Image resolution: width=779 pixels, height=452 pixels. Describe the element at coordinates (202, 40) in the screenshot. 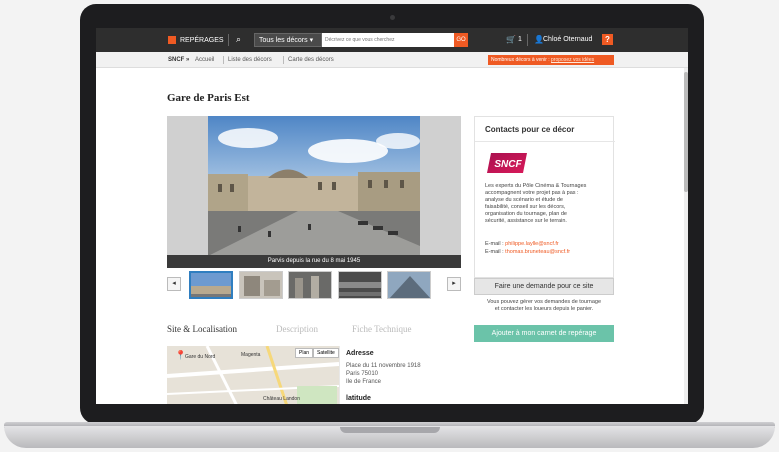

I see `brand-name: REPÉRAGES` at that location.